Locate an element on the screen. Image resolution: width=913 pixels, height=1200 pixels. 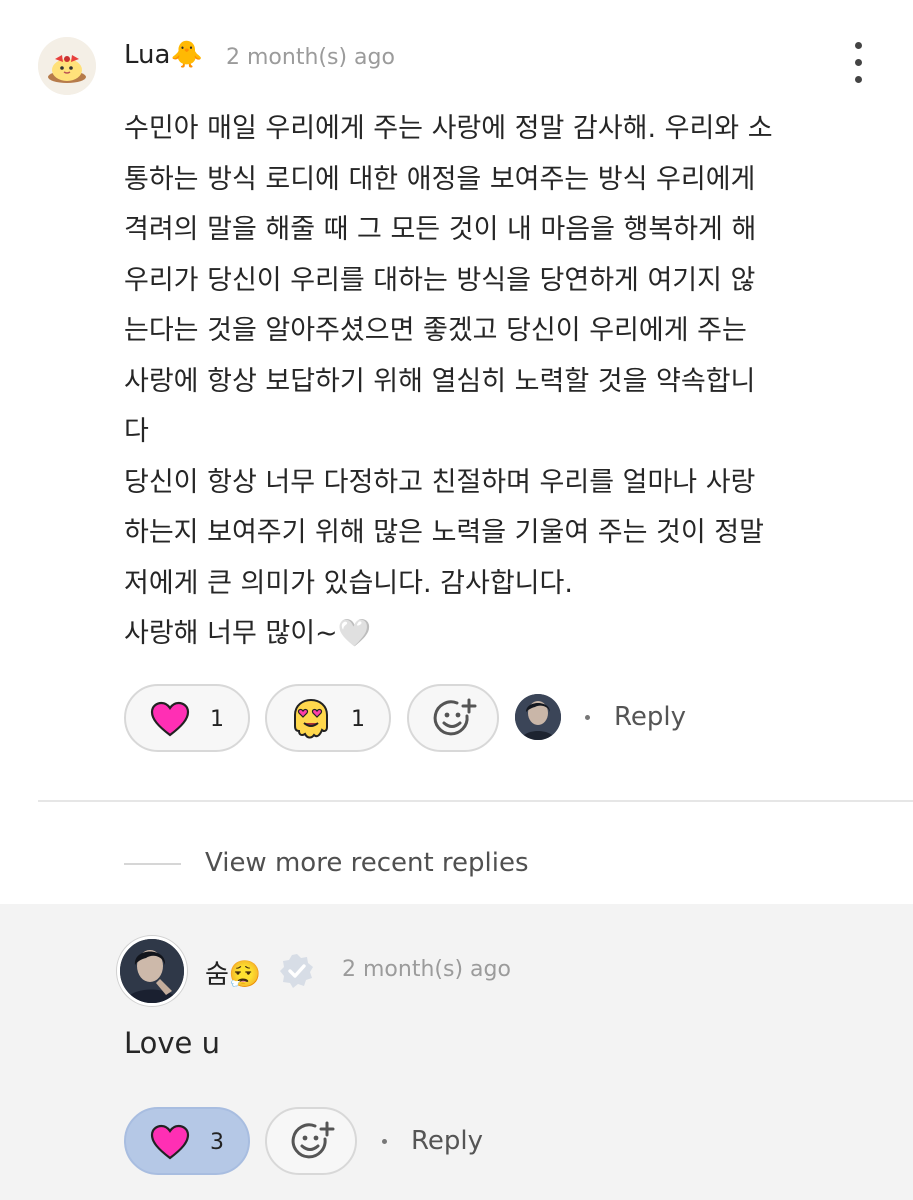
reaction-heart-button: 1 is located at coordinates (187, 718).